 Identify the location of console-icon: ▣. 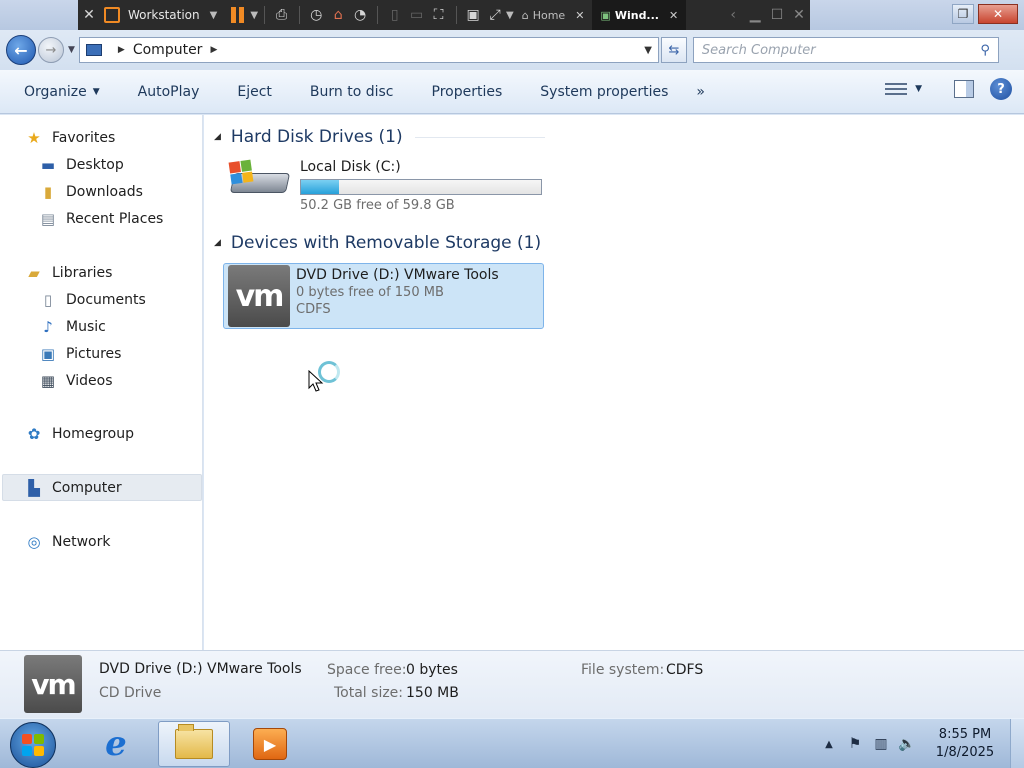
(473, 15).